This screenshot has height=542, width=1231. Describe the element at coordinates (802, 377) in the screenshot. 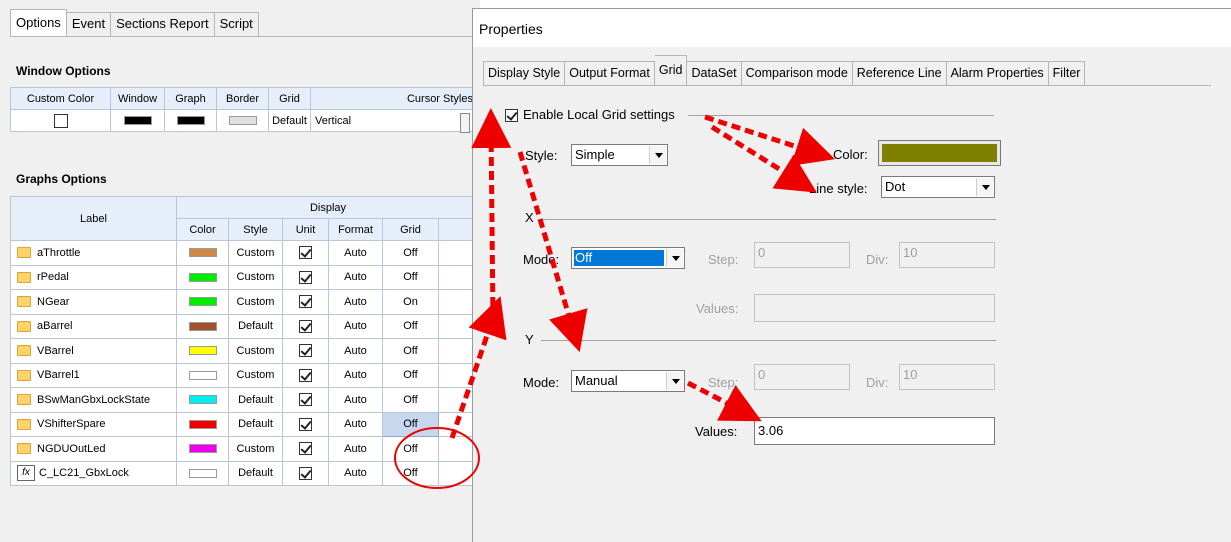

I see `y-step-input: 0` at that location.